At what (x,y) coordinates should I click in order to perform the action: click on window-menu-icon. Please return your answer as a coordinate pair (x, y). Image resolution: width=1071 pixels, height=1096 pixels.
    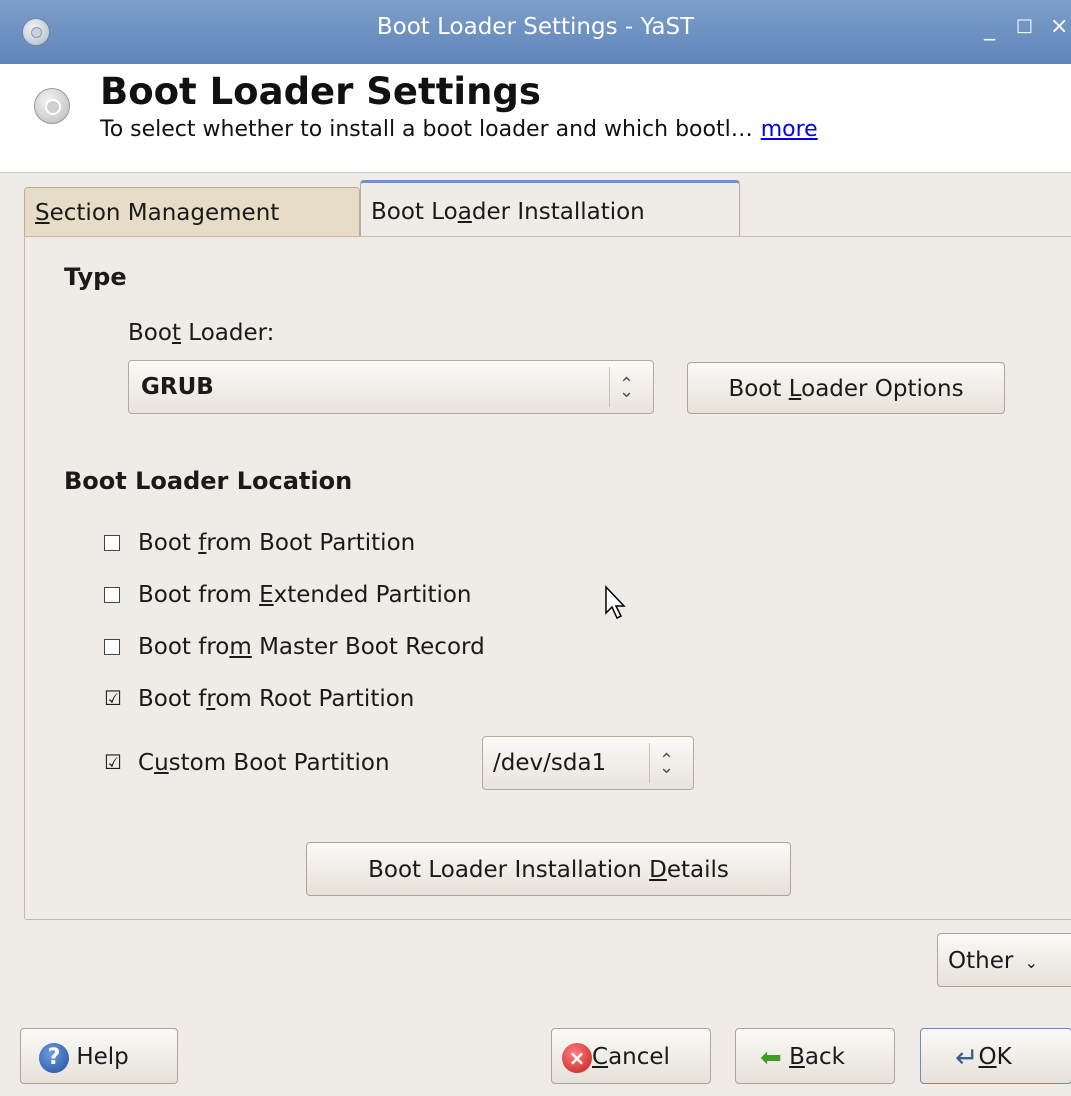
    Looking at the image, I should click on (36, 32).